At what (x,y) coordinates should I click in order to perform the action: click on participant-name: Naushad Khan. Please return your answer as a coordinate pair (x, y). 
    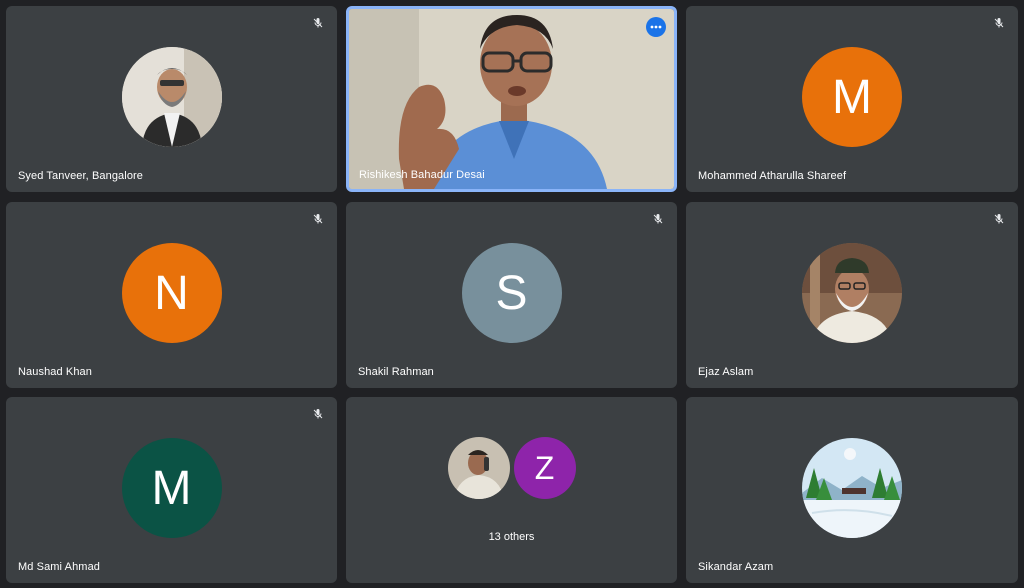
    Looking at the image, I should click on (55, 372).